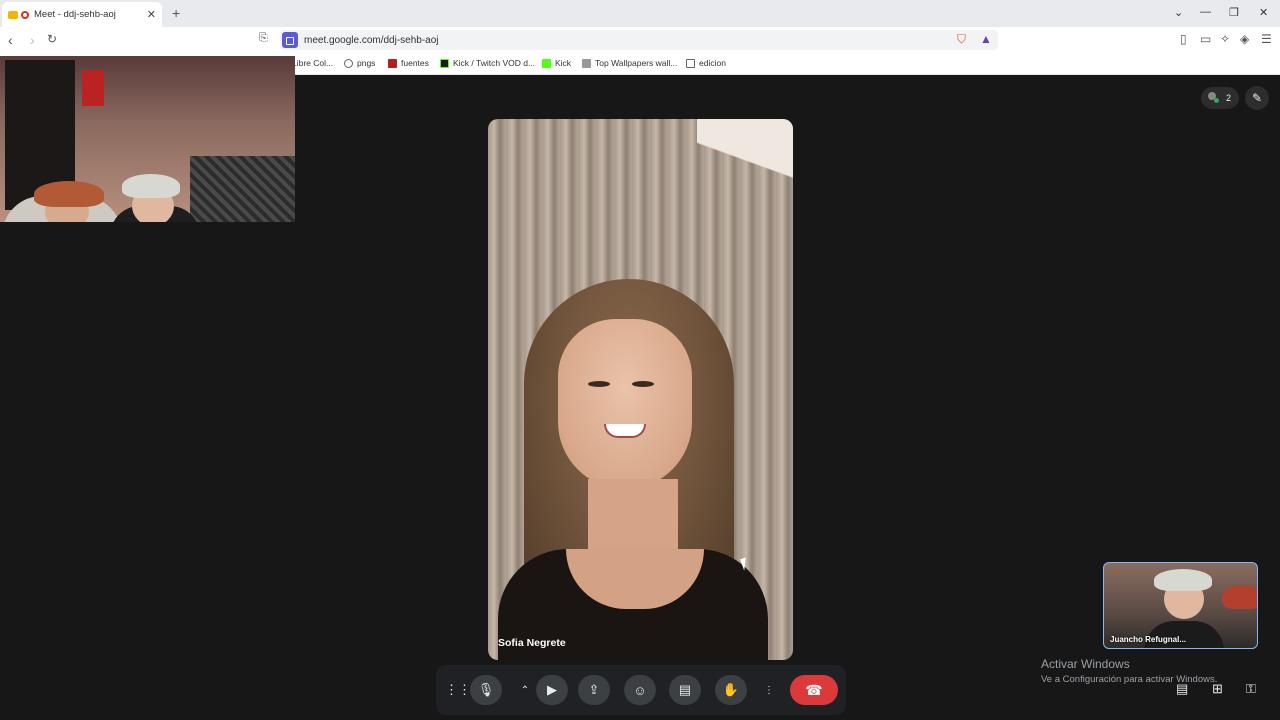 Image resolution: width=1280 pixels, height=720 pixels. I want to click on host-controls-icon: ⚿, so click(1251, 689).